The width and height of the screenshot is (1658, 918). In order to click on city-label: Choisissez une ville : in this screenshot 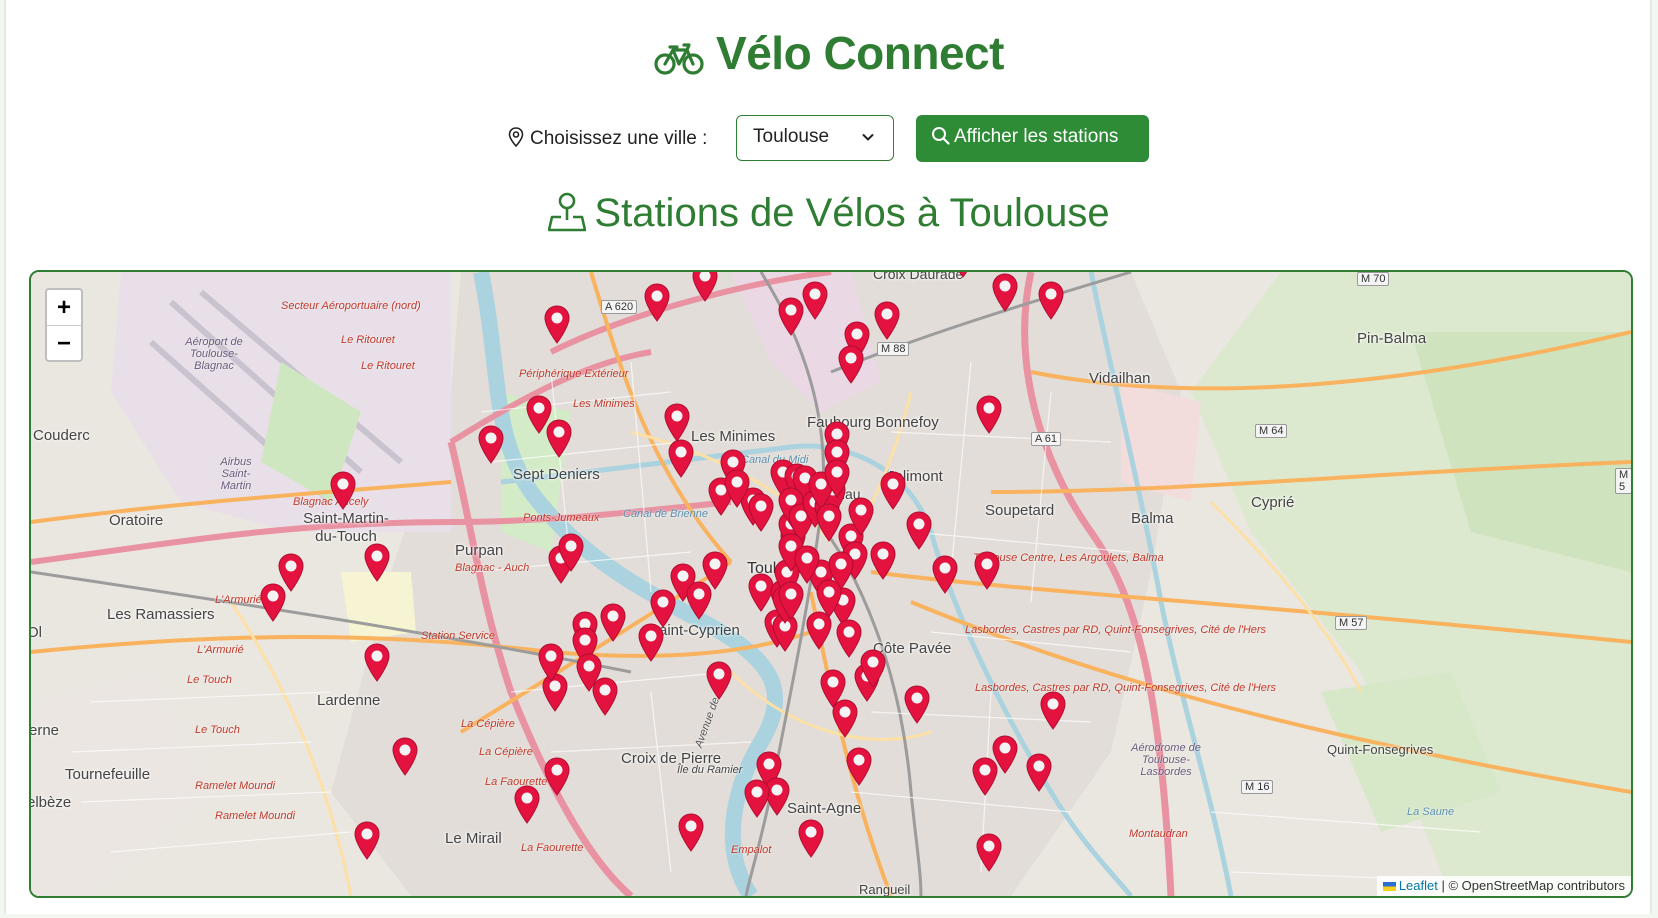, I will do `click(607, 138)`.